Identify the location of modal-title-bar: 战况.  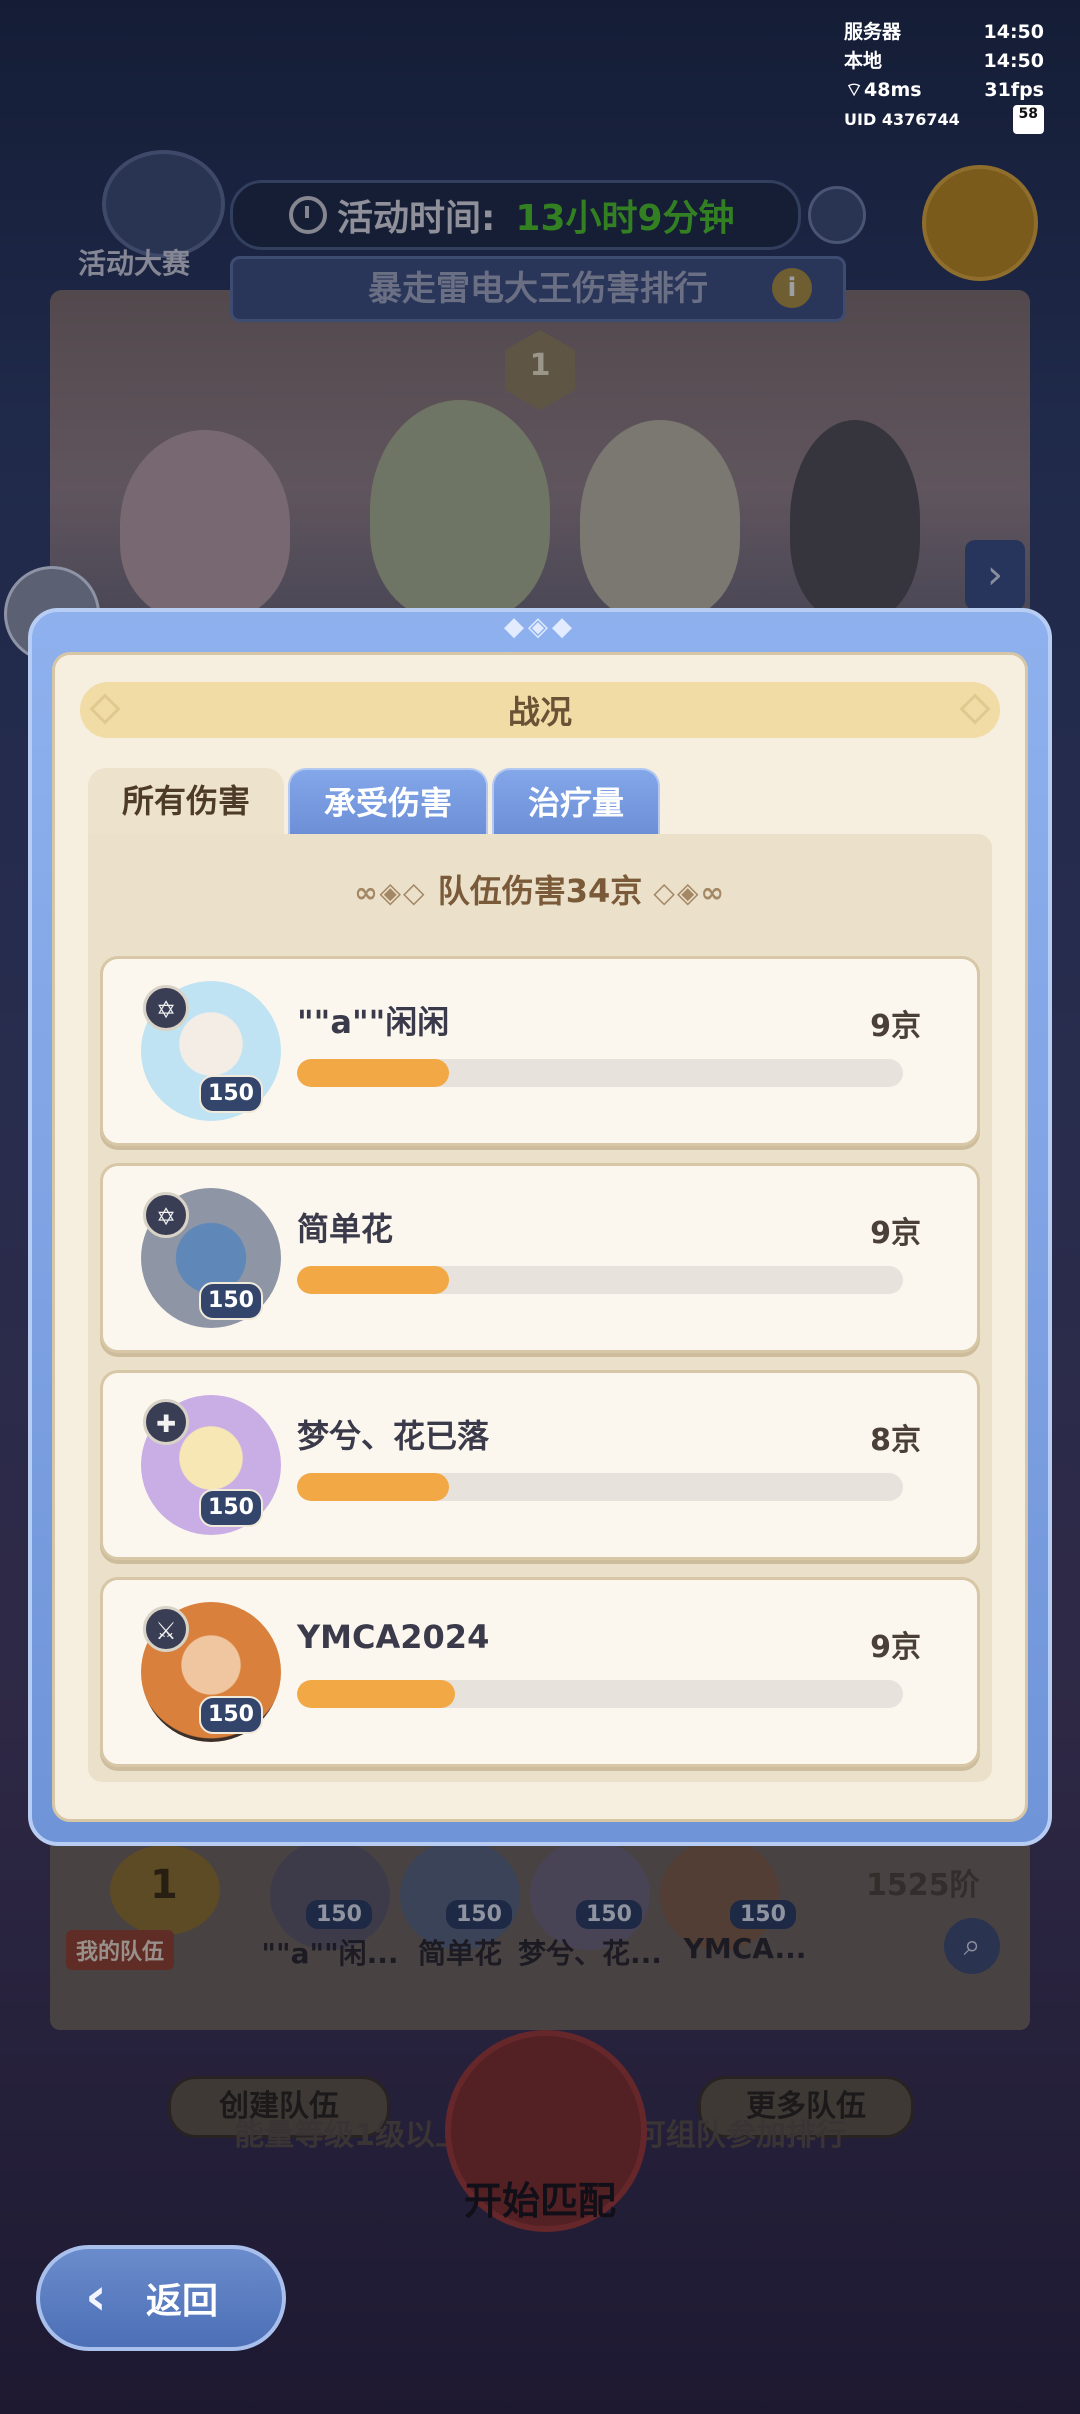
(540, 710).